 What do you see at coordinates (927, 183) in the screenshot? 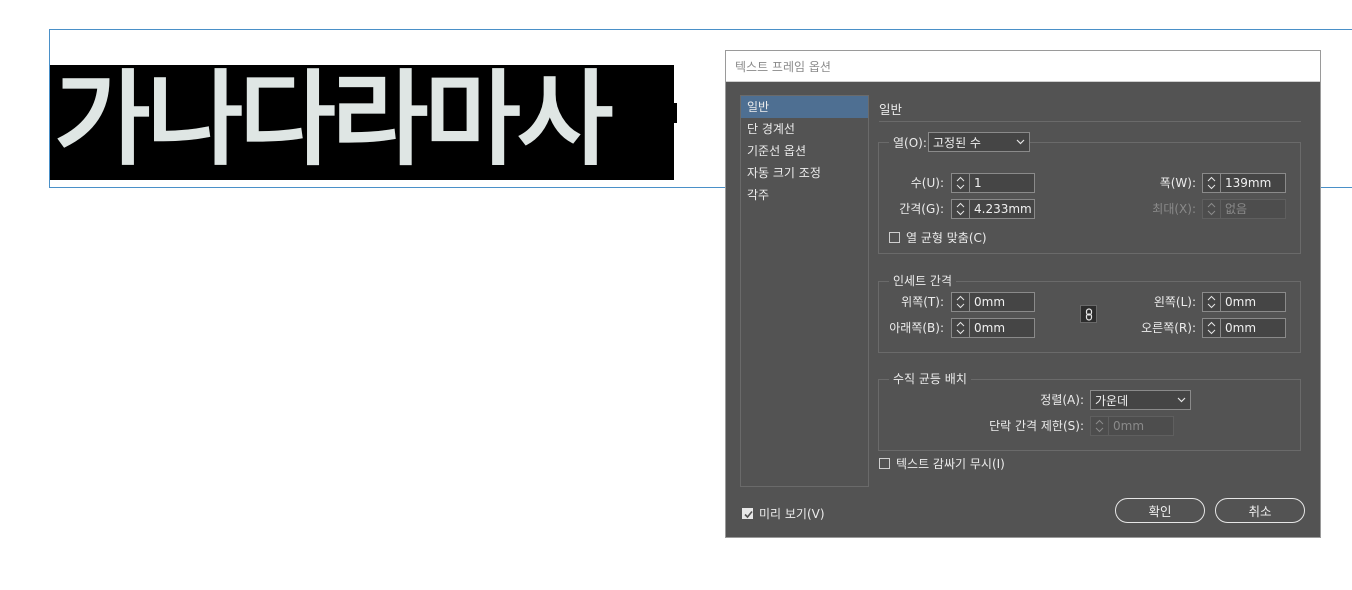
I see `column-number-label: 수(U):` at bounding box center [927, 183].